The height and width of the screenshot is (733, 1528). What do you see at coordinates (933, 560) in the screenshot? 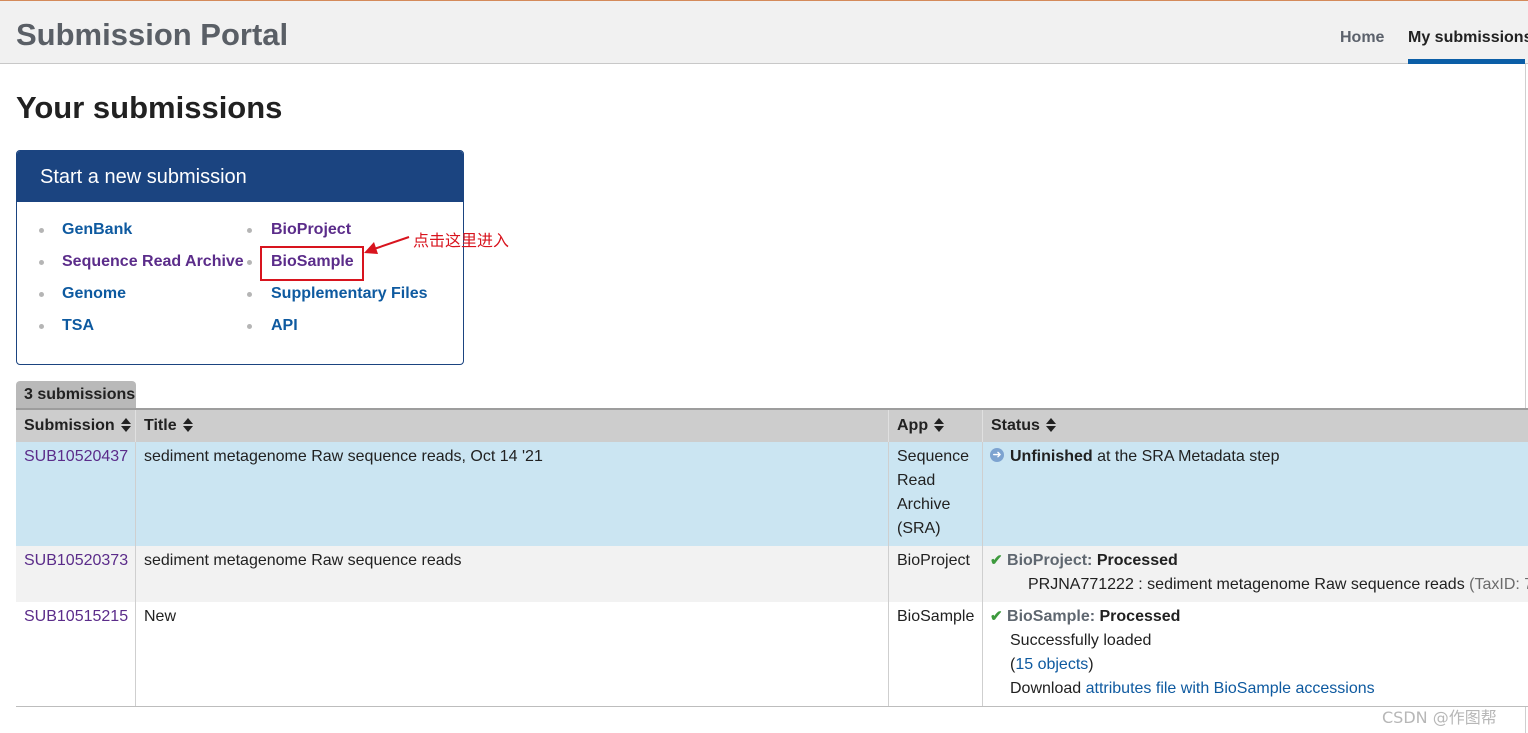
I see `submission-app: BioProject` at bounding box center [933, 560].